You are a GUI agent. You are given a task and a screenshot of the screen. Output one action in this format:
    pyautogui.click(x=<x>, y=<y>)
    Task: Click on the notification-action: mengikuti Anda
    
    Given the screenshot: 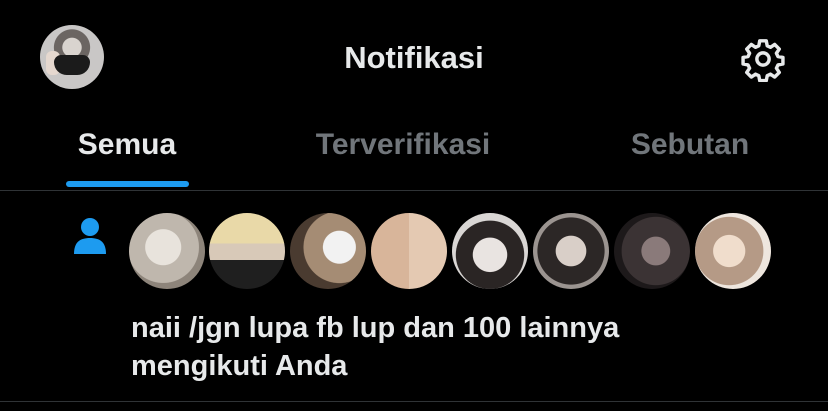 What is the action you would take?
    pyautogui.click(x=239, y=366)
    